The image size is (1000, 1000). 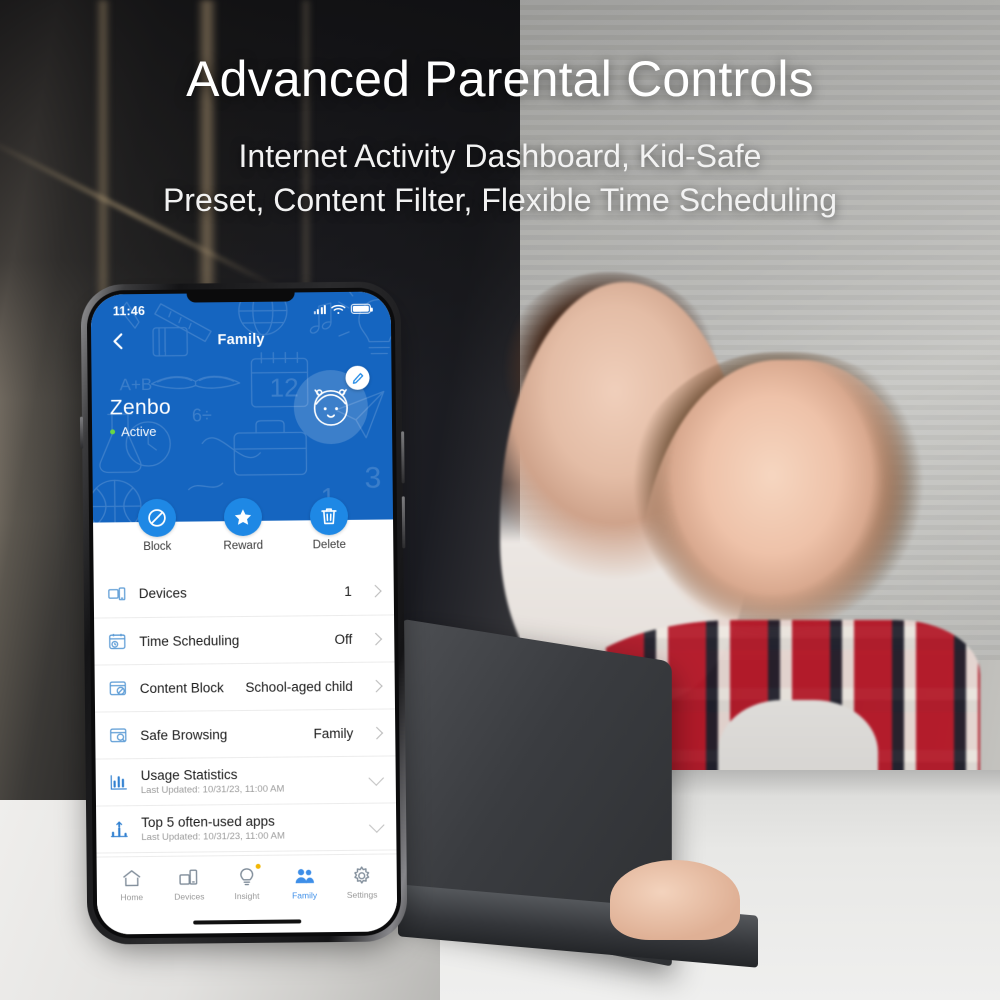 I want to click on power-button, so click(x=403, y=522).